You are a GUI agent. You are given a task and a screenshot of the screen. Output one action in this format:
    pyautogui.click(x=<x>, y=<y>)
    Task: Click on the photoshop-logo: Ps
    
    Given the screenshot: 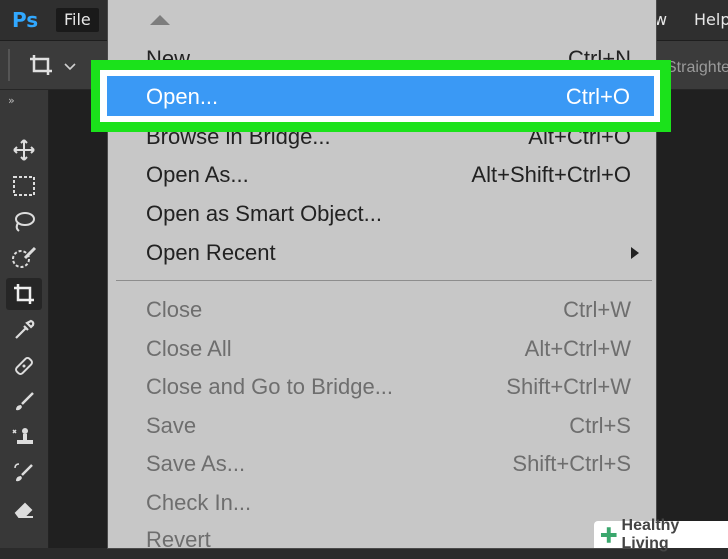 What is the action you would take?
    pyautogui.click(x=25, y=20)
    